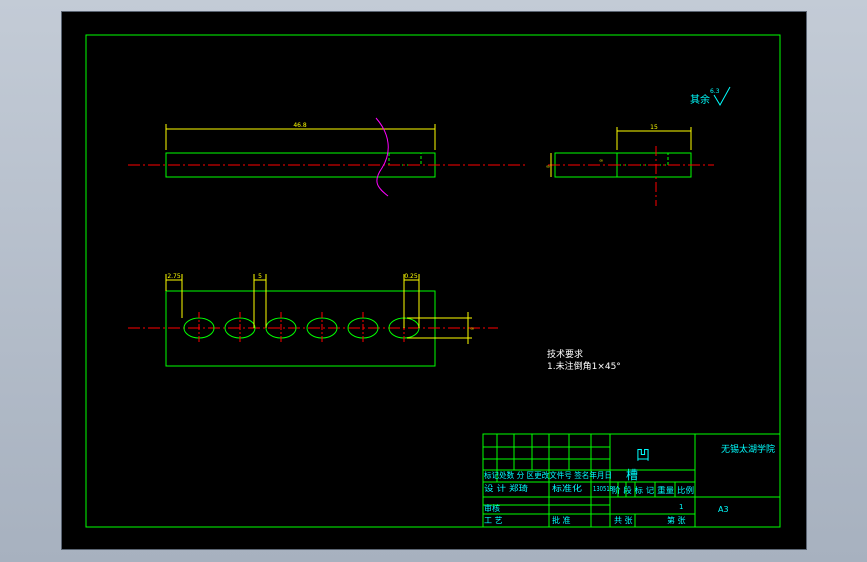 The image size is (867, 562). What do you see at coordinates (313, 320) in the screenshot?
I see `front-view: 2.75 5 0.25 ∞` at bounding box center [313, 320].